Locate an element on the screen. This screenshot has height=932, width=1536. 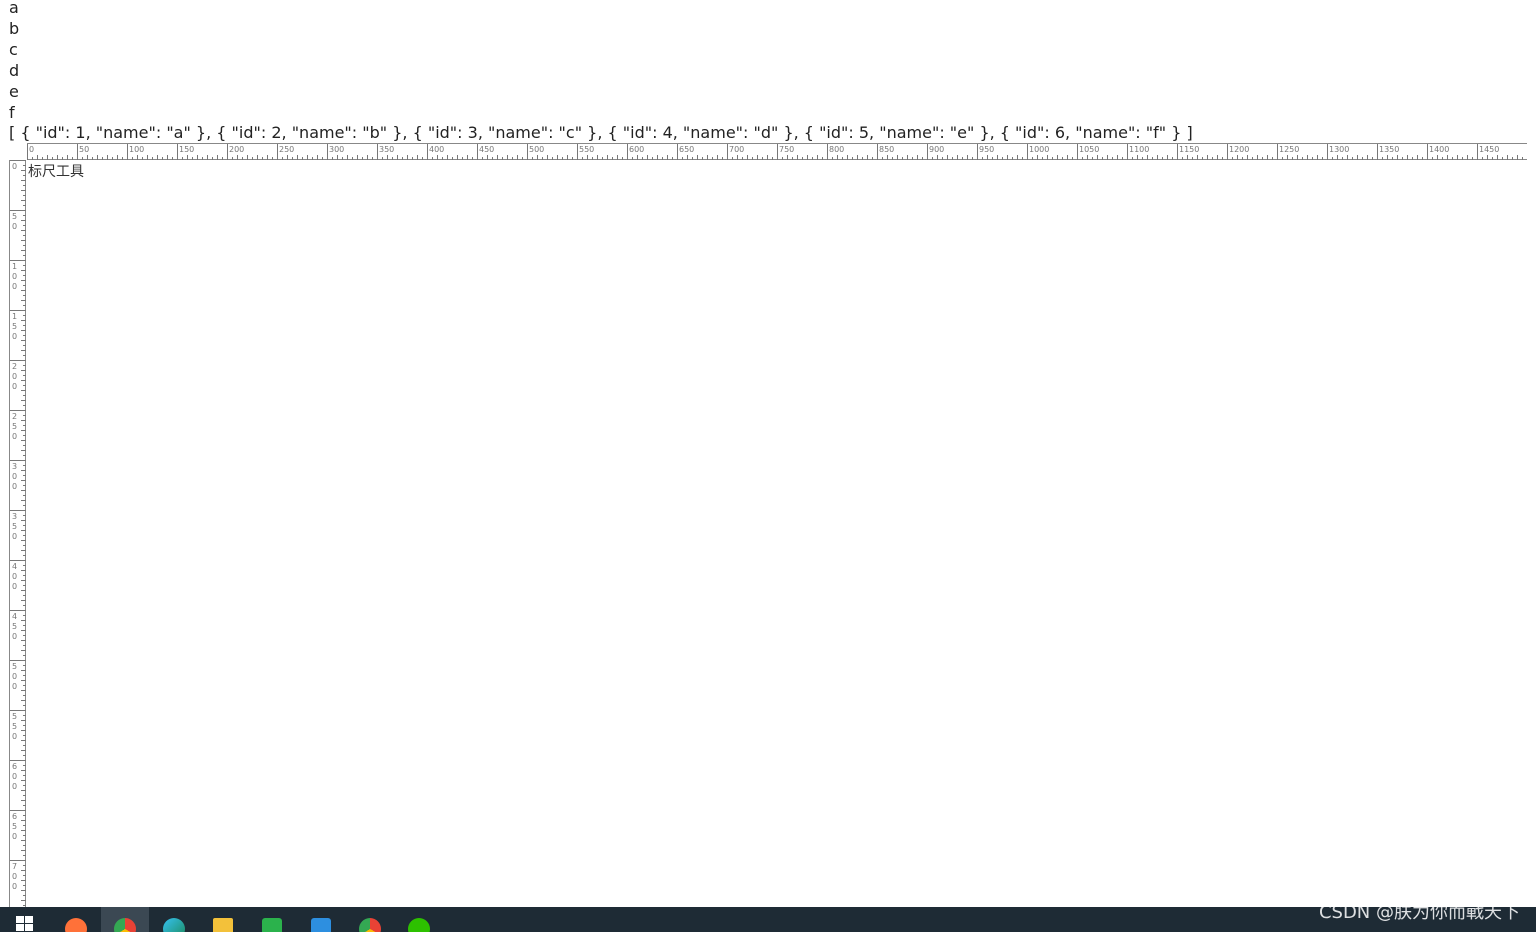
taskbar-hbuilder is located at coordinates (272, 919).